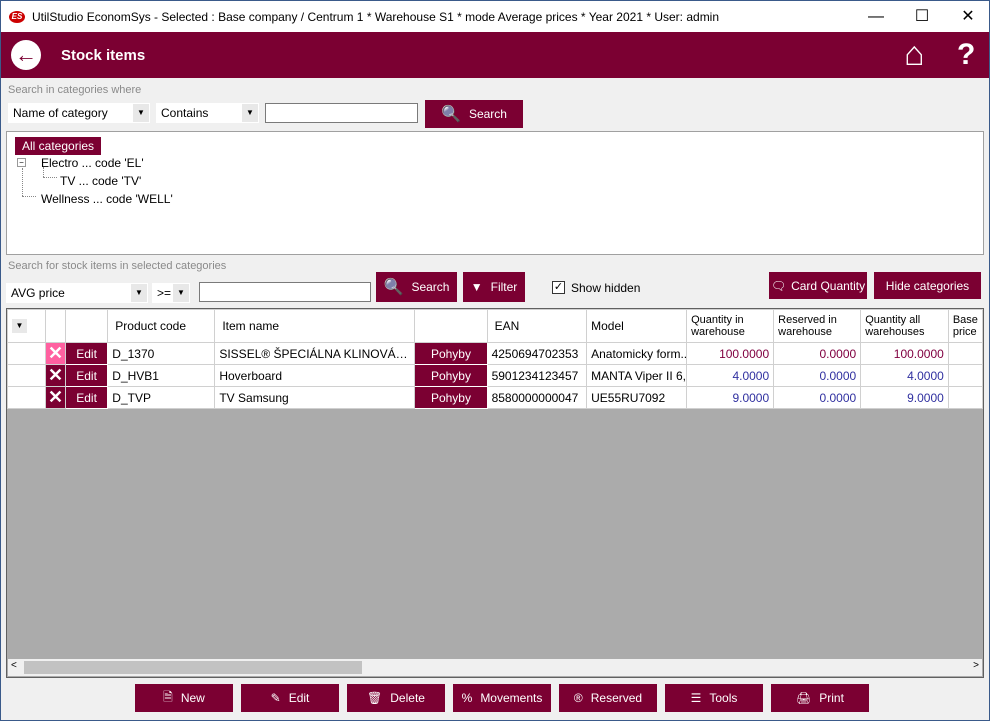 The height and width of the screenshot is (721, 990). I want to click on new-document-icon: 🗎, so click(168, 696).